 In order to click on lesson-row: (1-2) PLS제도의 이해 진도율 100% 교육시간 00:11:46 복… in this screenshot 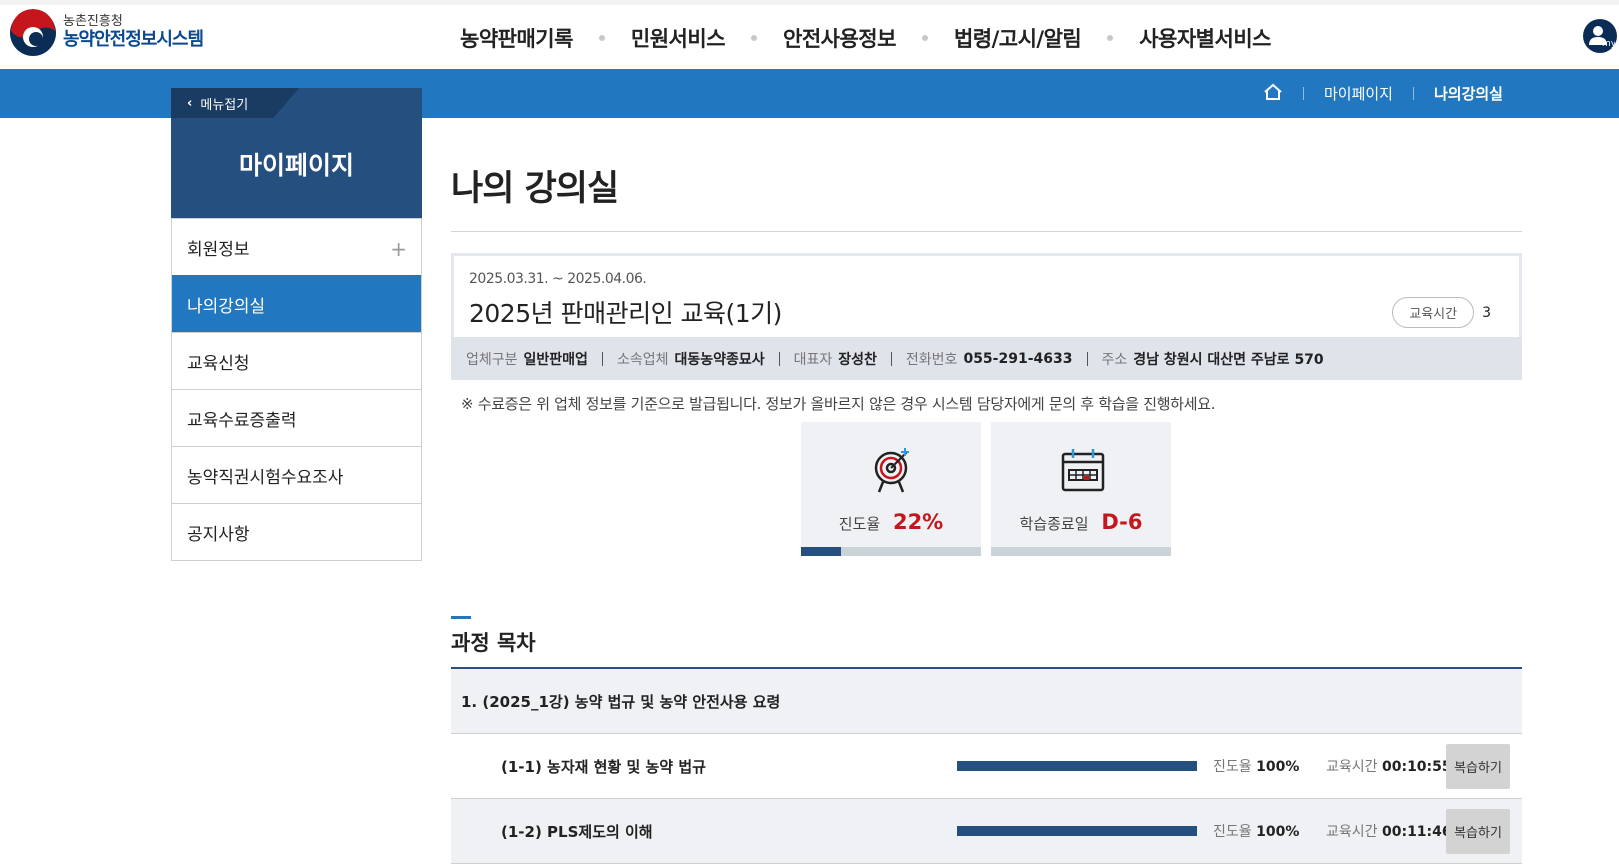, I will do `click(986, 831)`.